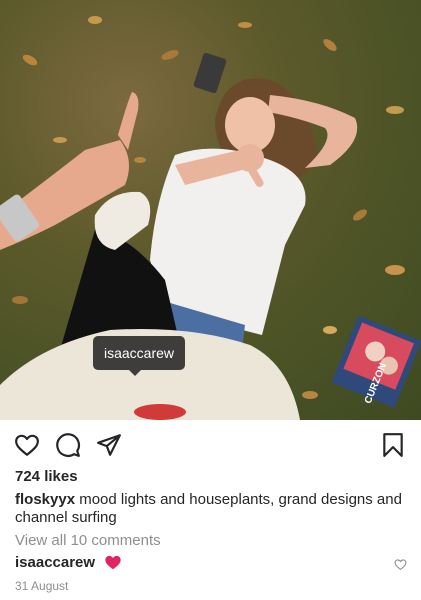 Image resolution: width=421 pixels, height=600 pixels. I want to click on post-date: 31 August, so click(42, 586).